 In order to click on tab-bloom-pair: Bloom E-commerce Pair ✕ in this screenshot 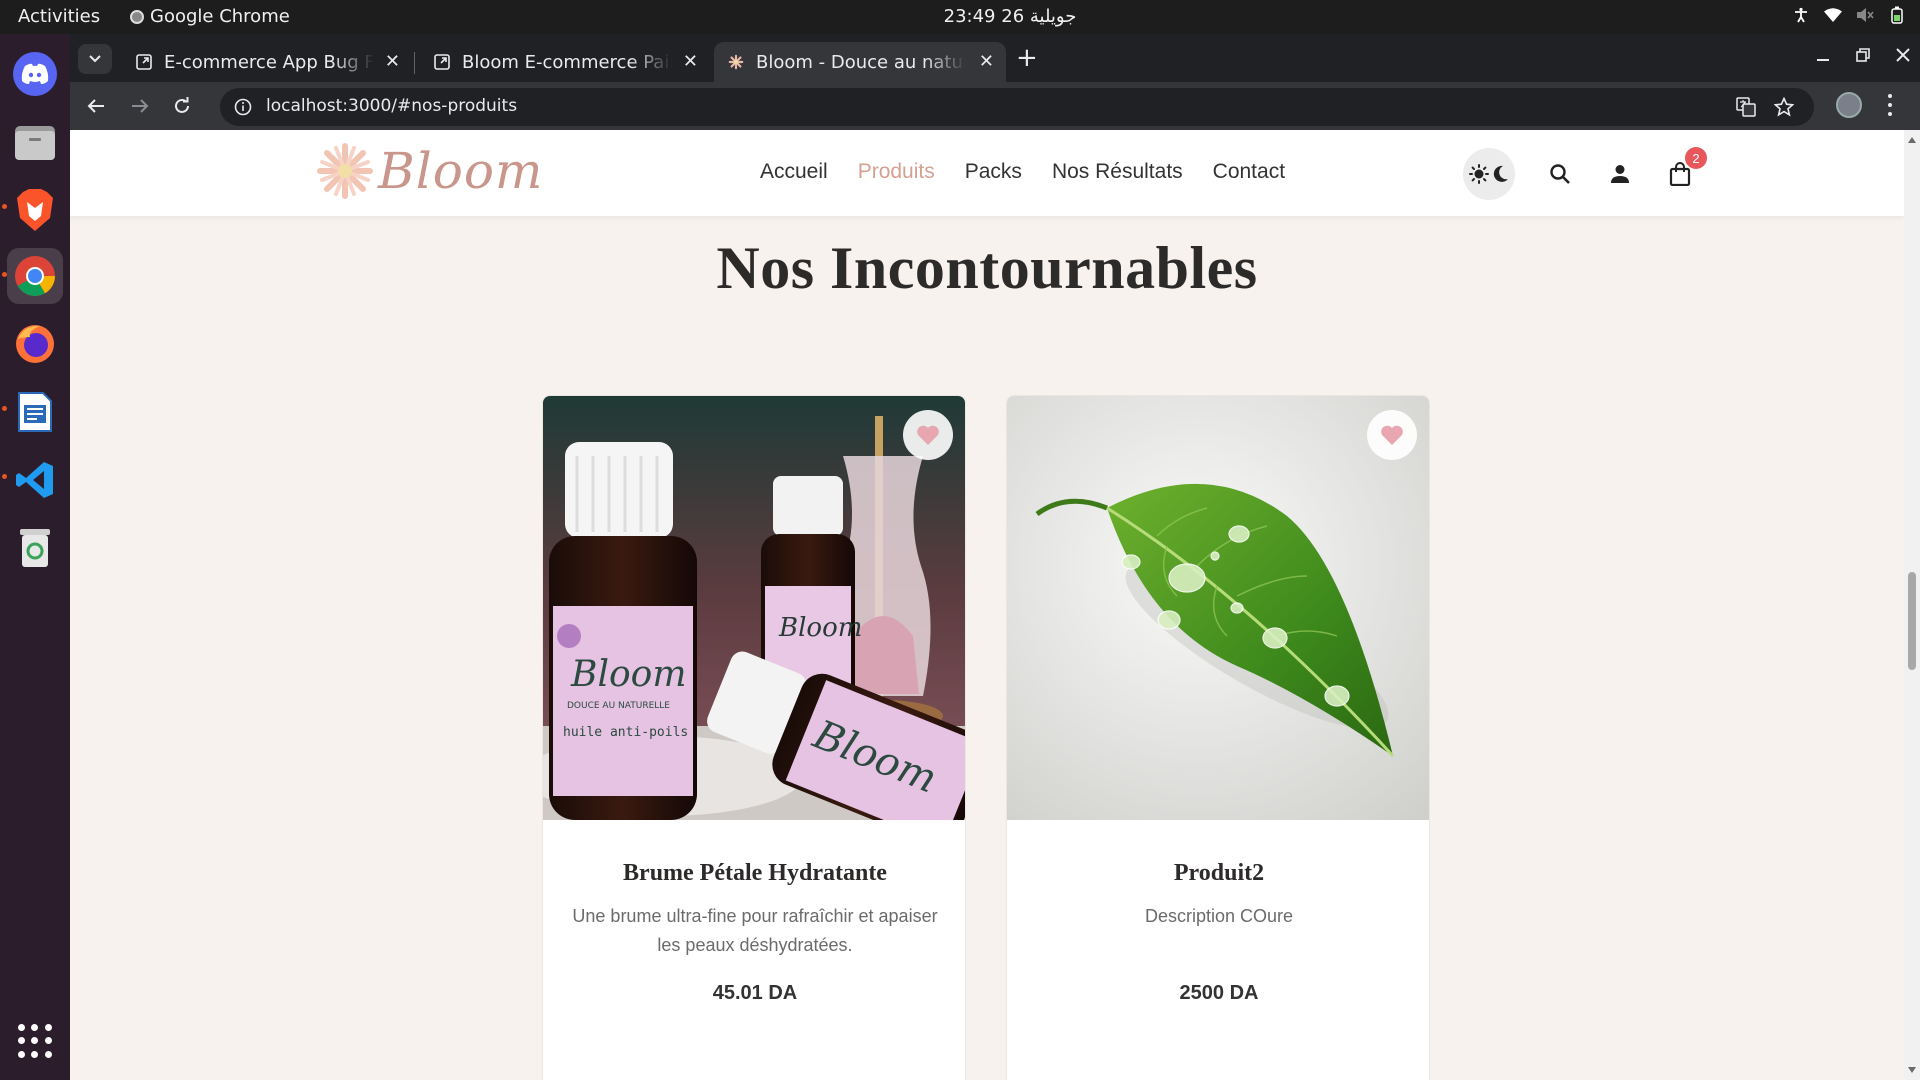, I will do `click(565, 62)`.